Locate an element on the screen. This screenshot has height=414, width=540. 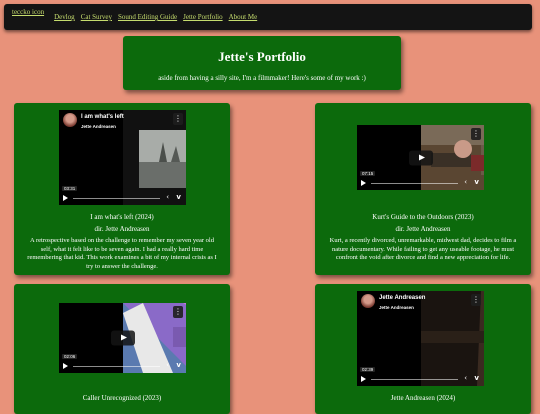
video-title: Jette Andreasen is located at coordinates (402, 298).